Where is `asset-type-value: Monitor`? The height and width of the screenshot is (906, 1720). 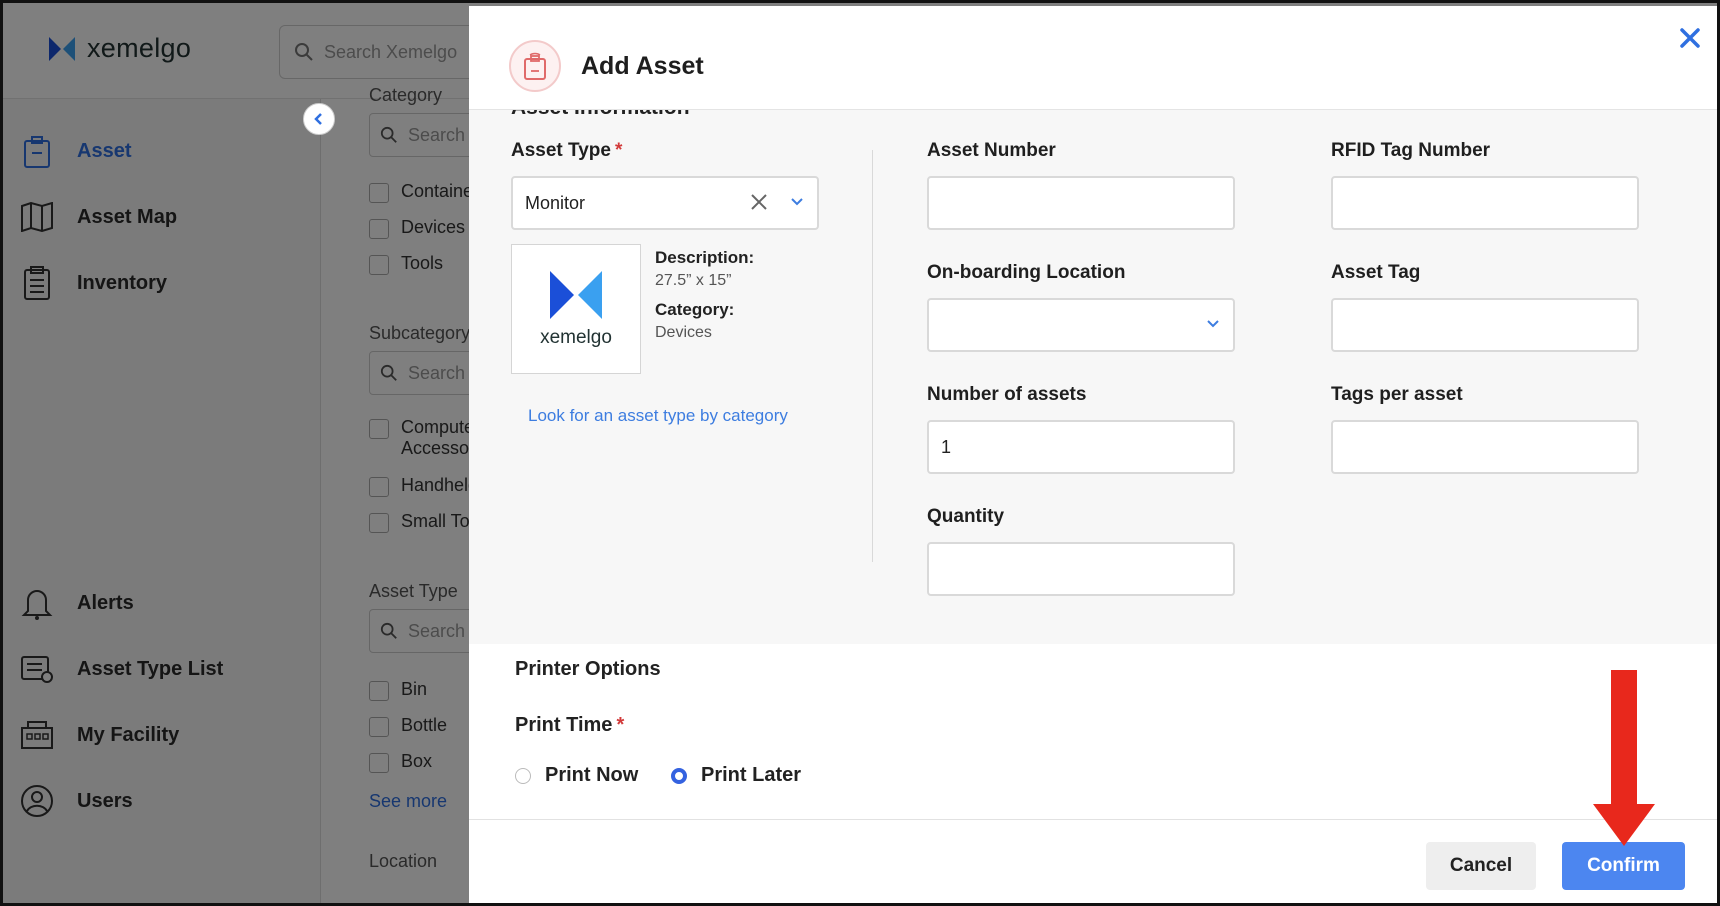
asset-type-value: Monitor is located at coordinates (555, 202).